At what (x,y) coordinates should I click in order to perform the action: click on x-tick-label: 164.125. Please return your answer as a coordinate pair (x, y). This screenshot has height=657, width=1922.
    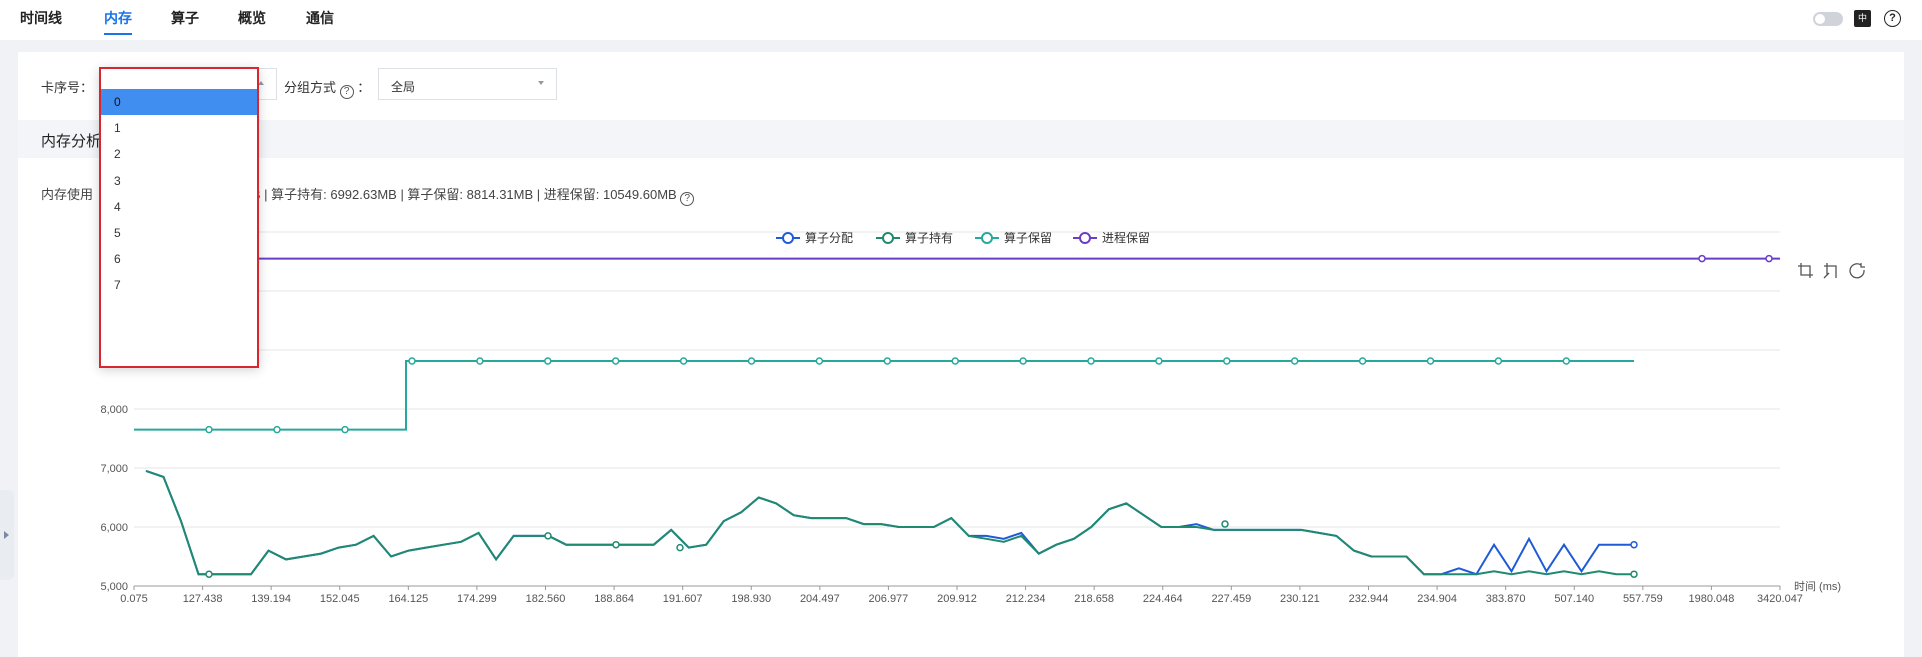
    Looking at the image, I should click on (408, 599).